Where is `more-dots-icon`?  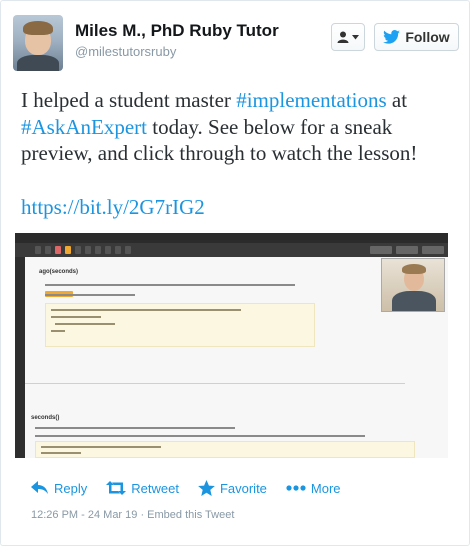
more-dots-icon is located at coordinates (296, 488).